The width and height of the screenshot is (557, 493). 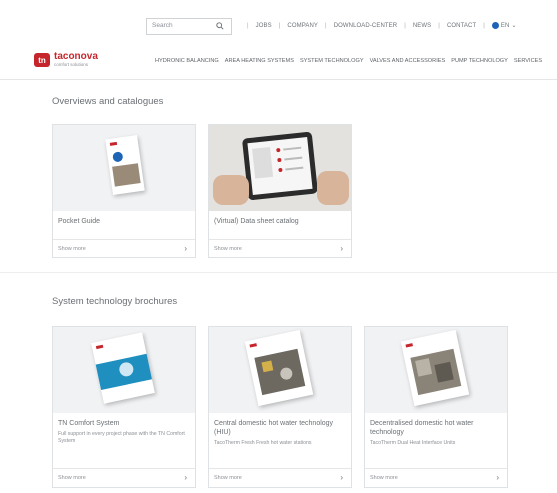 I want to click on logo-subtitle: comfort solutions, so click(x=71, y=64).